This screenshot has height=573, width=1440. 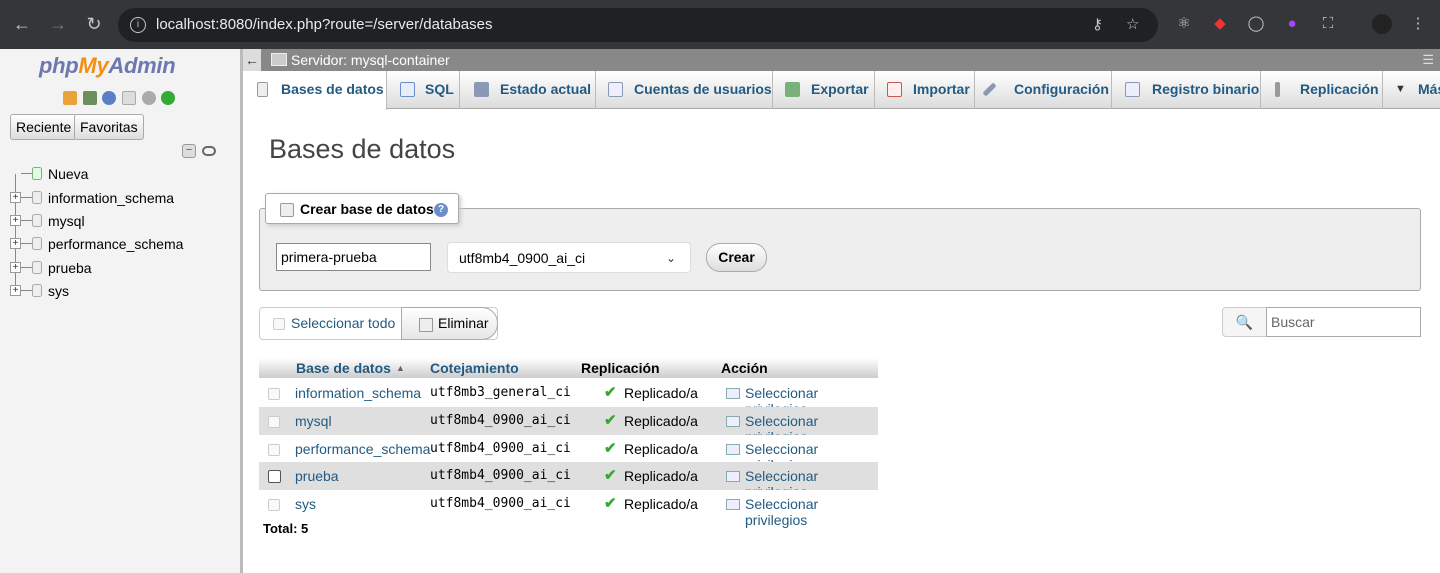 What do you see at coordinates (811, 512) in the screenshot?
I see `check-privileges-link: Seleccionar privilegios` at bounding box center [811, 512].